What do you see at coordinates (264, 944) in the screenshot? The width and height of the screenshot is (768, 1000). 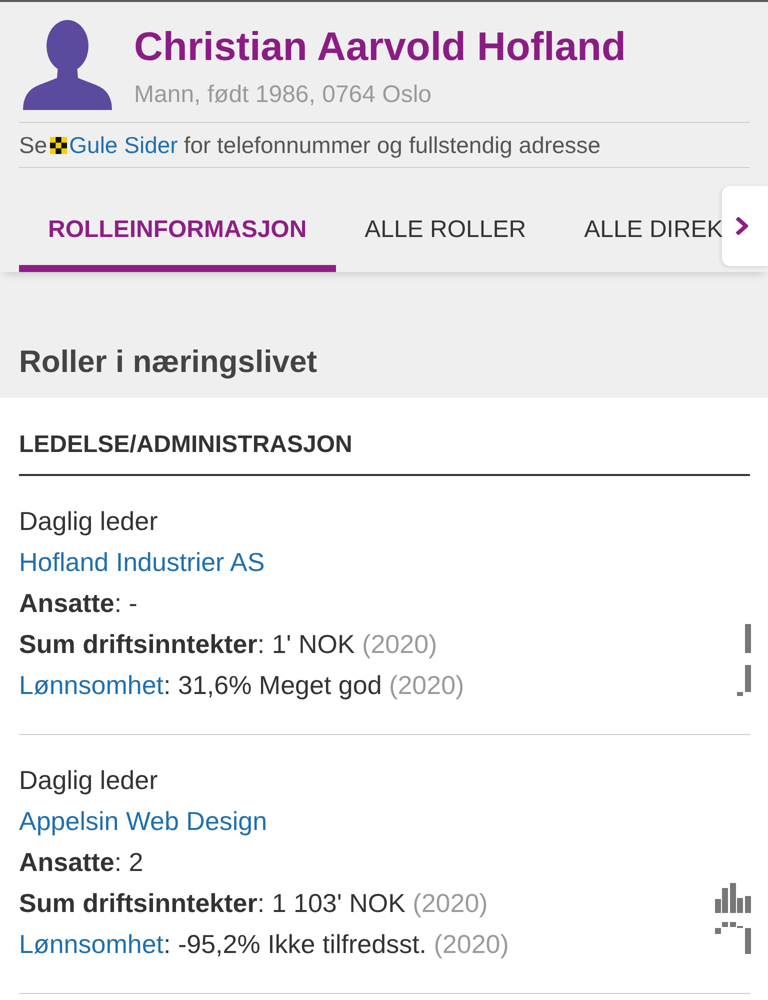 I see `fact-line: Lønnsomhet: -95,2% Ikke tilfredsst. (2020)` at bounding box center [264, 944].